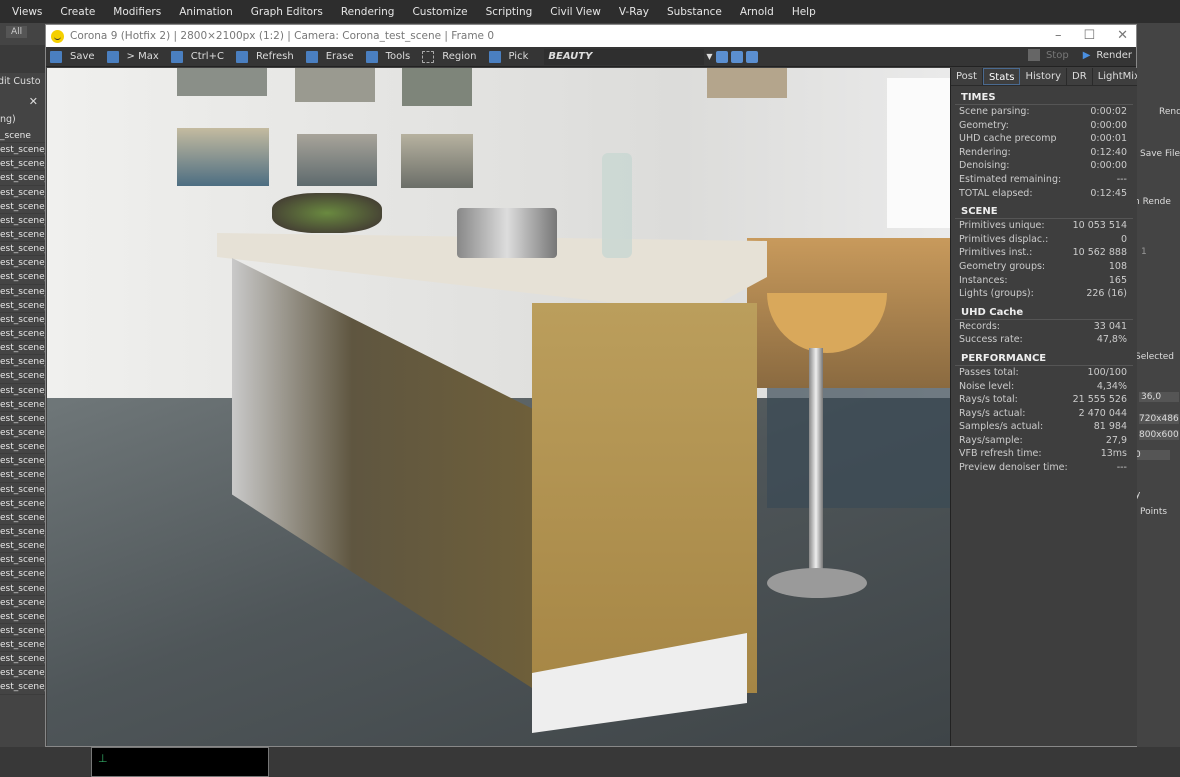  What do you see at coordinates (1002, 266) in the screenshot?
I see `stats-label: Geometry groups:` at bounding box center [1002, 266].